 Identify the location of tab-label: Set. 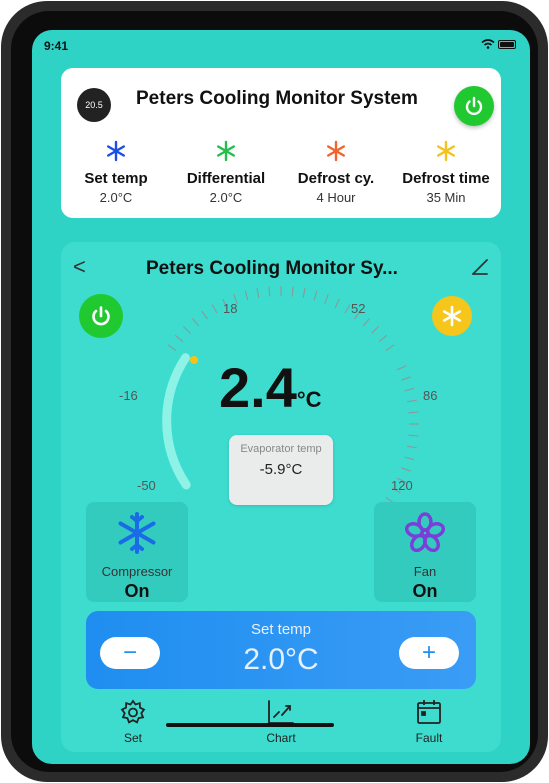
(132, 738).